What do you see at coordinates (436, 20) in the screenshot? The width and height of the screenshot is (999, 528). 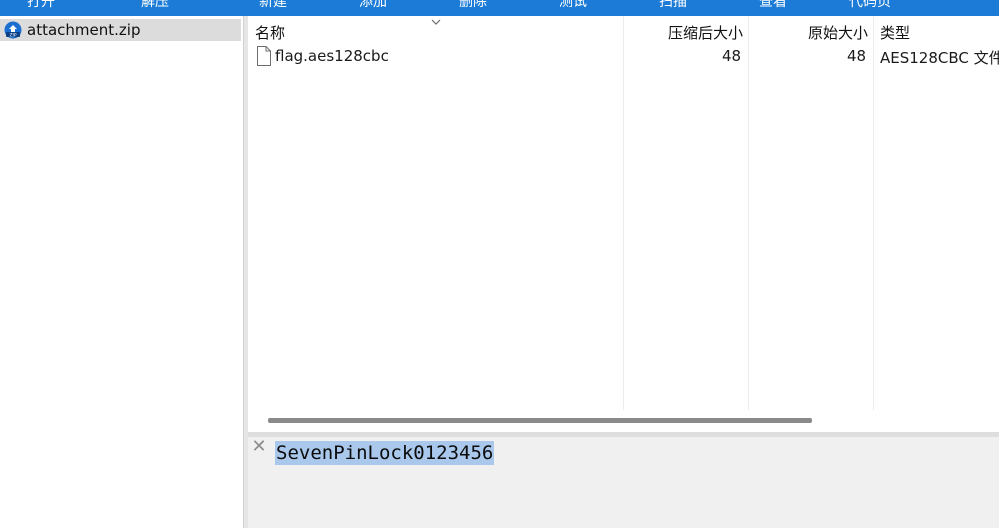 I see `sort-chevron-down-icon` at bounding box center [436, 20].